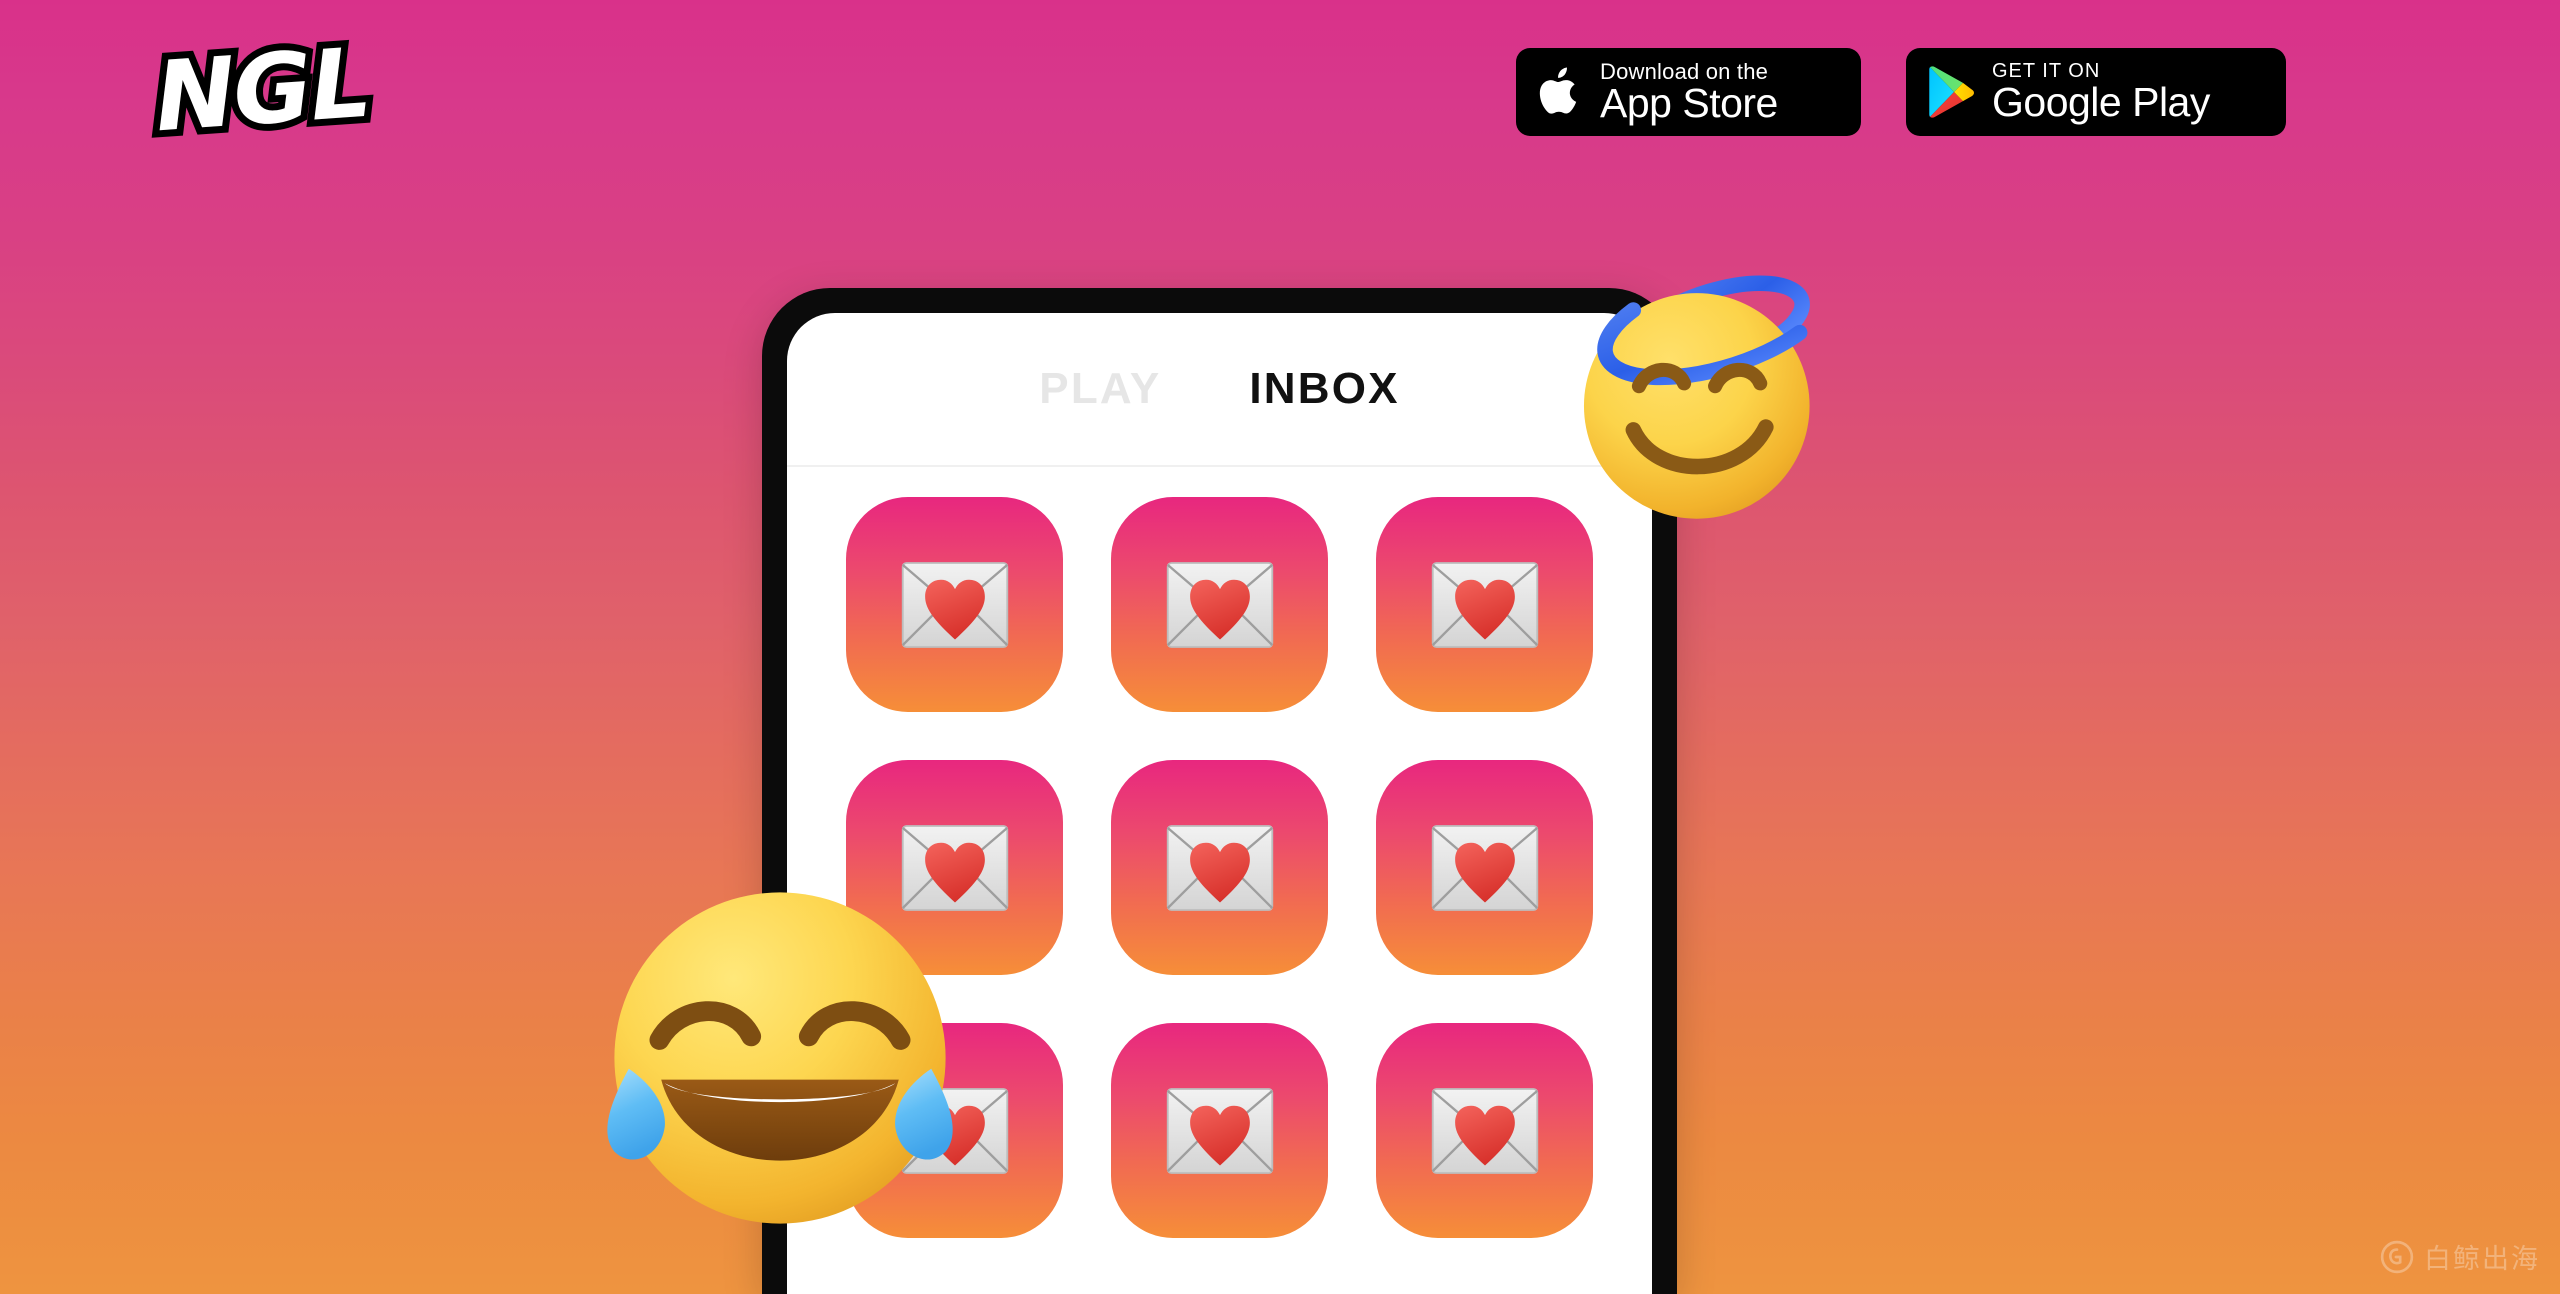  I want to click on face-with-tears-of-joy-emoji, so click(780, 1058).